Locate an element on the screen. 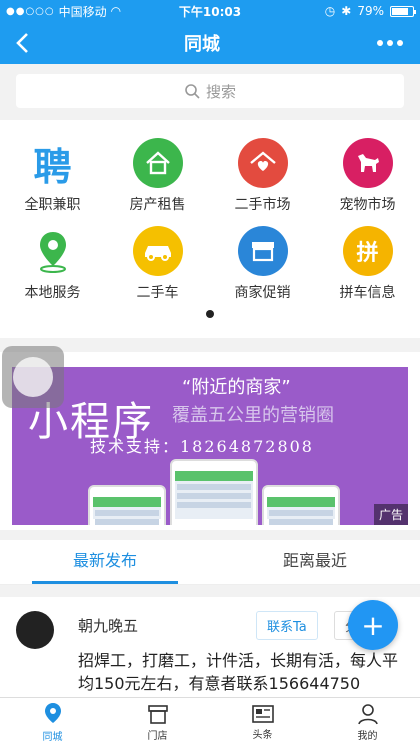 The height and width of the screenshot is (747, 420). carrier-label: 中国移动 is located at coordinates (82, 11).